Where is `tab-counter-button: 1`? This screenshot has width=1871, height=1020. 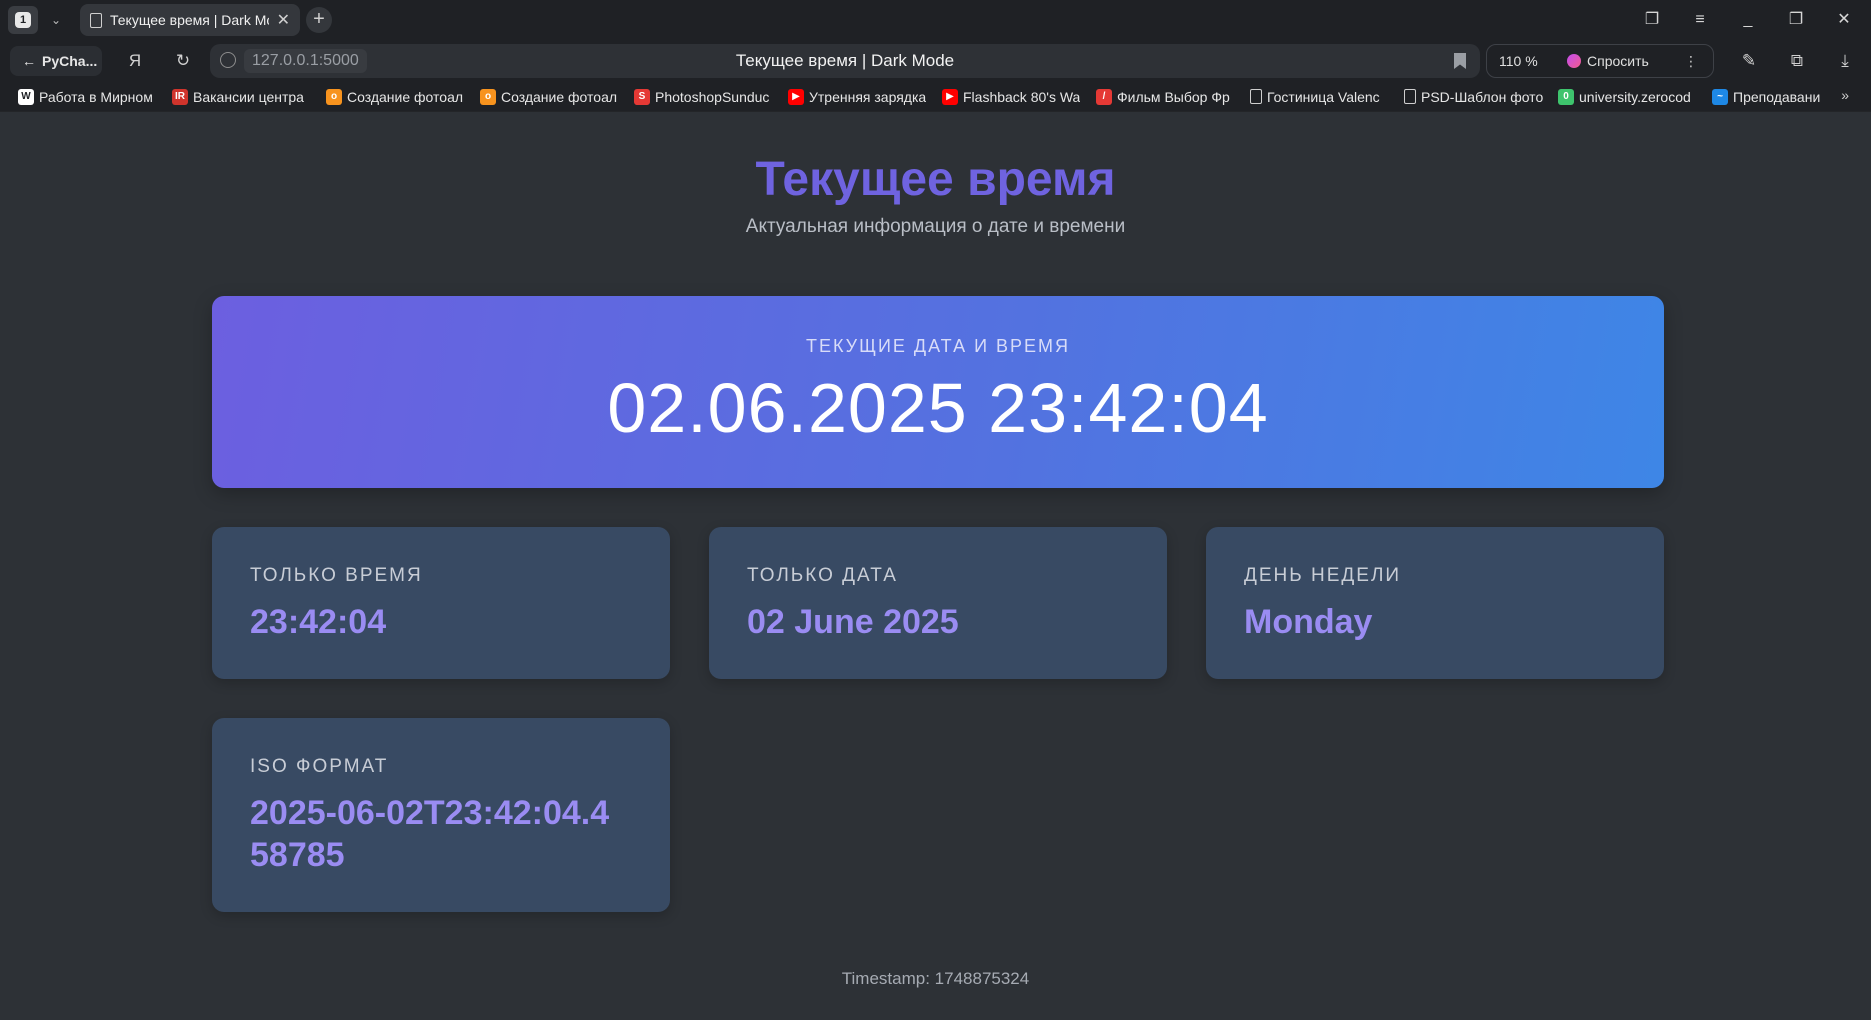 tab-counter-button: 1 is located at coordinates (23, 20).